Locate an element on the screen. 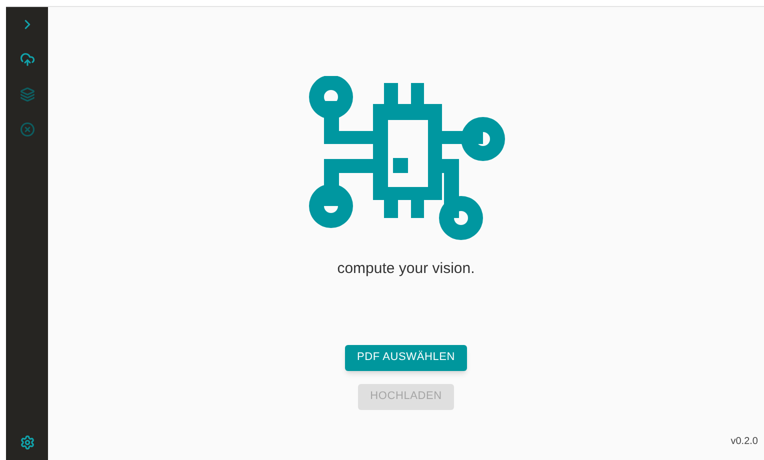 Image resolution: width=764 pixels, height=460 pixels. version-label: v0.2.0 is located at coordinates (744, 441).